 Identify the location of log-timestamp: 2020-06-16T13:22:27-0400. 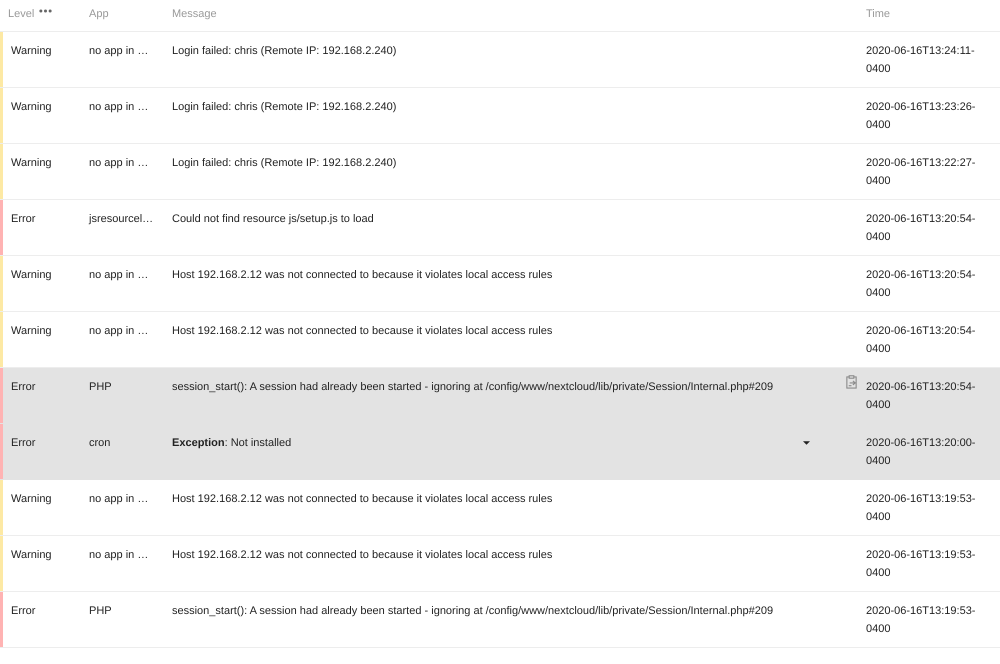
(921, 172).